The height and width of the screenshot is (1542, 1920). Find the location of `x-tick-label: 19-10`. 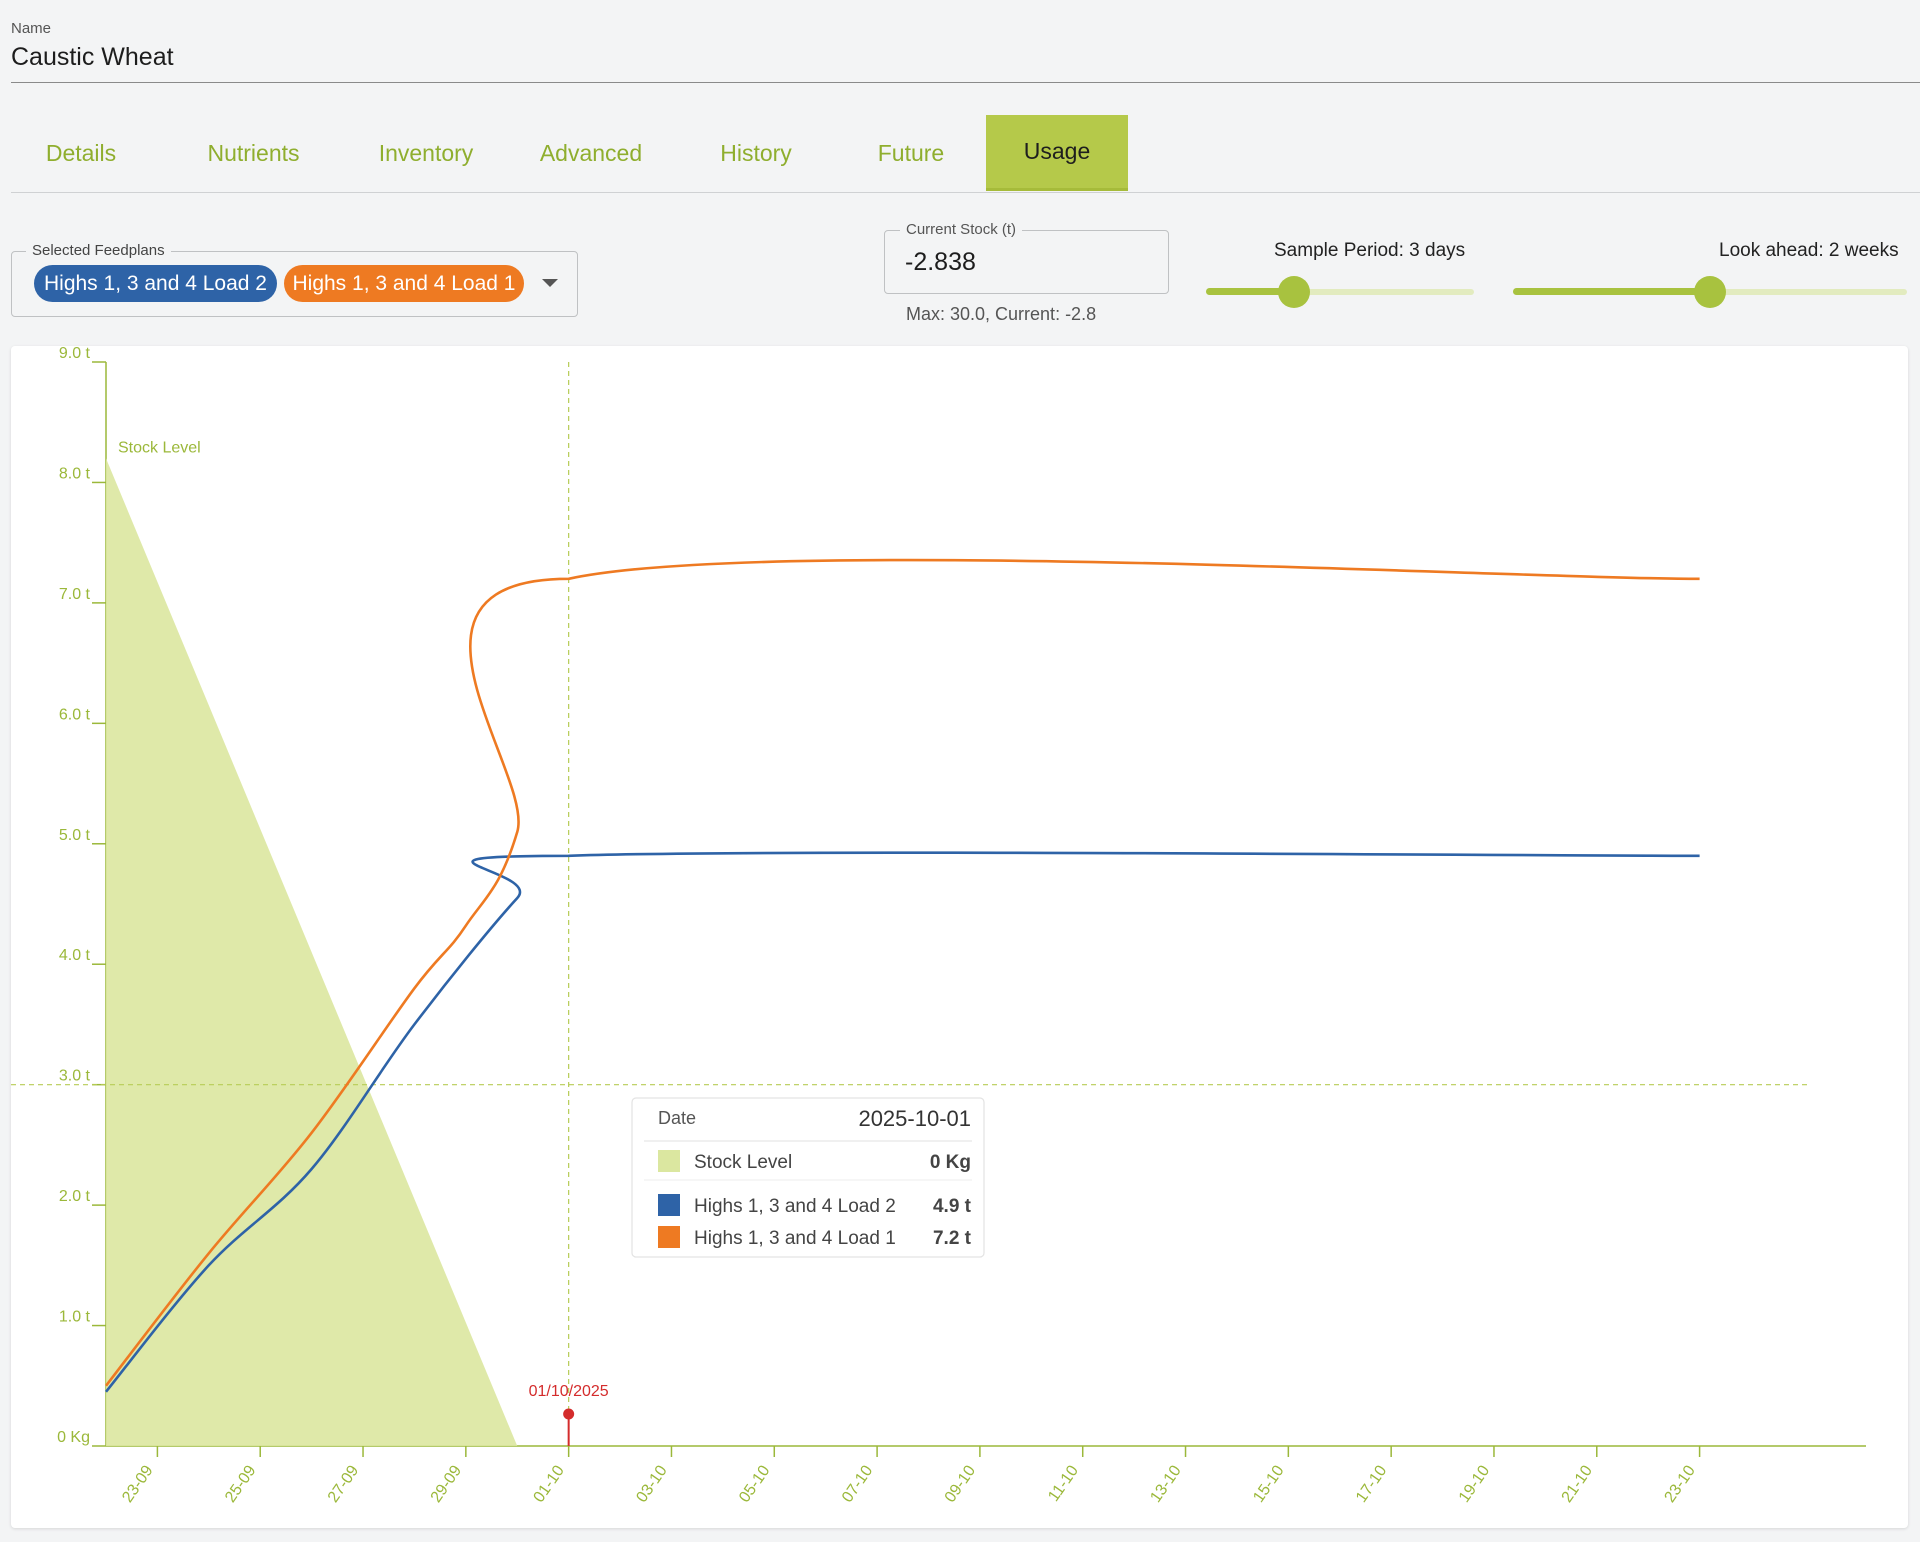

x-tick-label: 19-10 is located at coordinates (1474, 1483).